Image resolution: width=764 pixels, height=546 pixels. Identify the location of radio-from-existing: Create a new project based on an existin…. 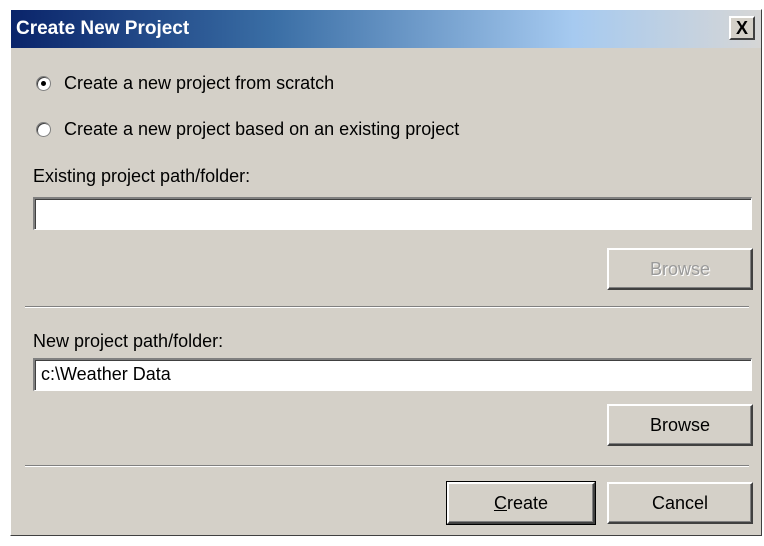
(247, 129).